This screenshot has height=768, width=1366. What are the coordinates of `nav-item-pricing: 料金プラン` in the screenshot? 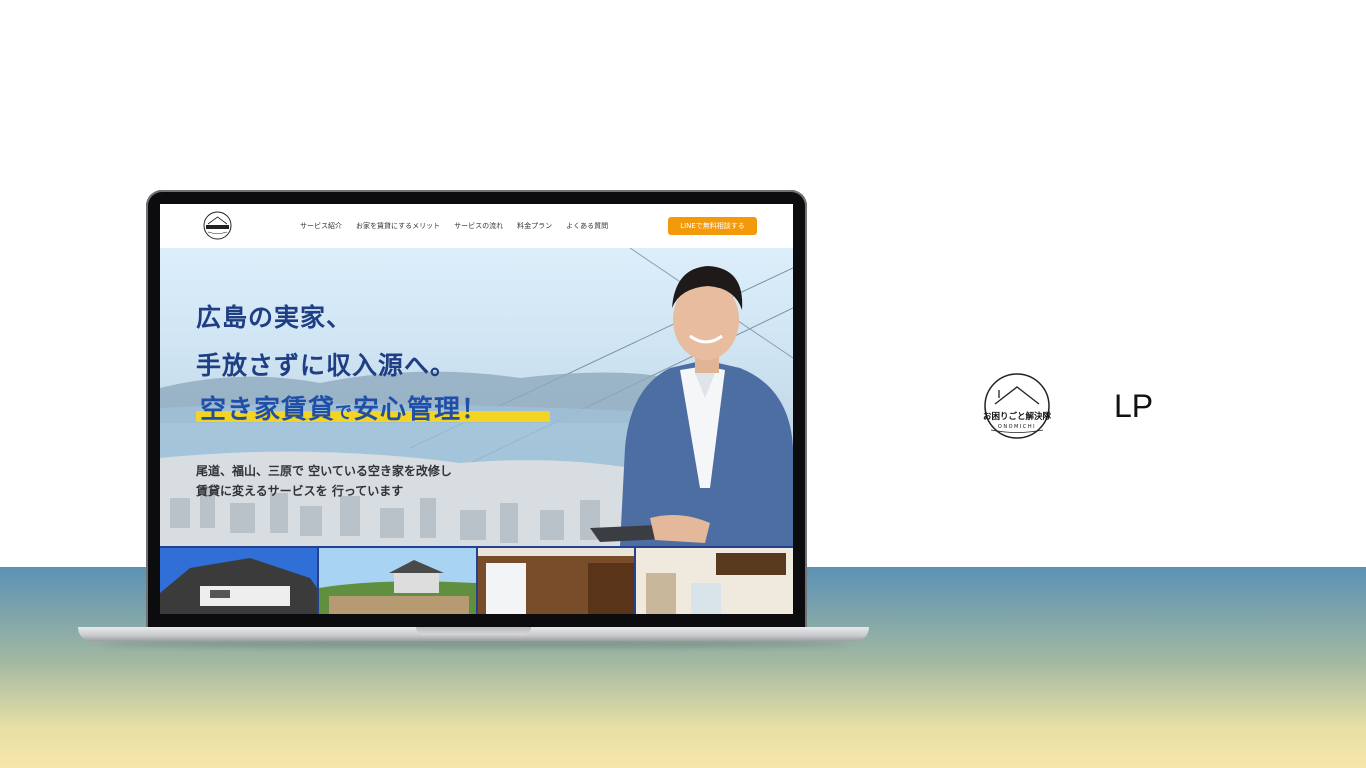 It's located at (534, 226).